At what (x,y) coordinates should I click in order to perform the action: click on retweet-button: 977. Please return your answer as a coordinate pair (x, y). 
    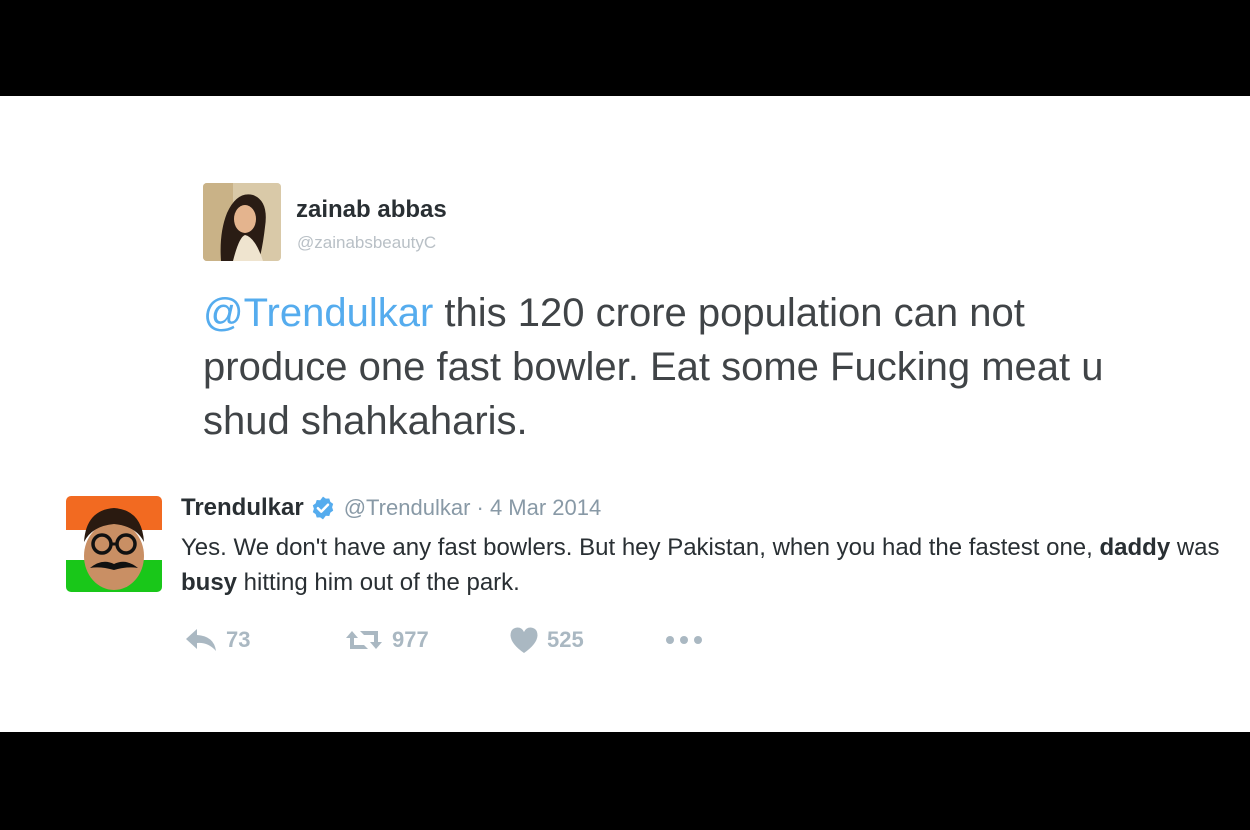
    Looking at the image, I should click on (426, 640).